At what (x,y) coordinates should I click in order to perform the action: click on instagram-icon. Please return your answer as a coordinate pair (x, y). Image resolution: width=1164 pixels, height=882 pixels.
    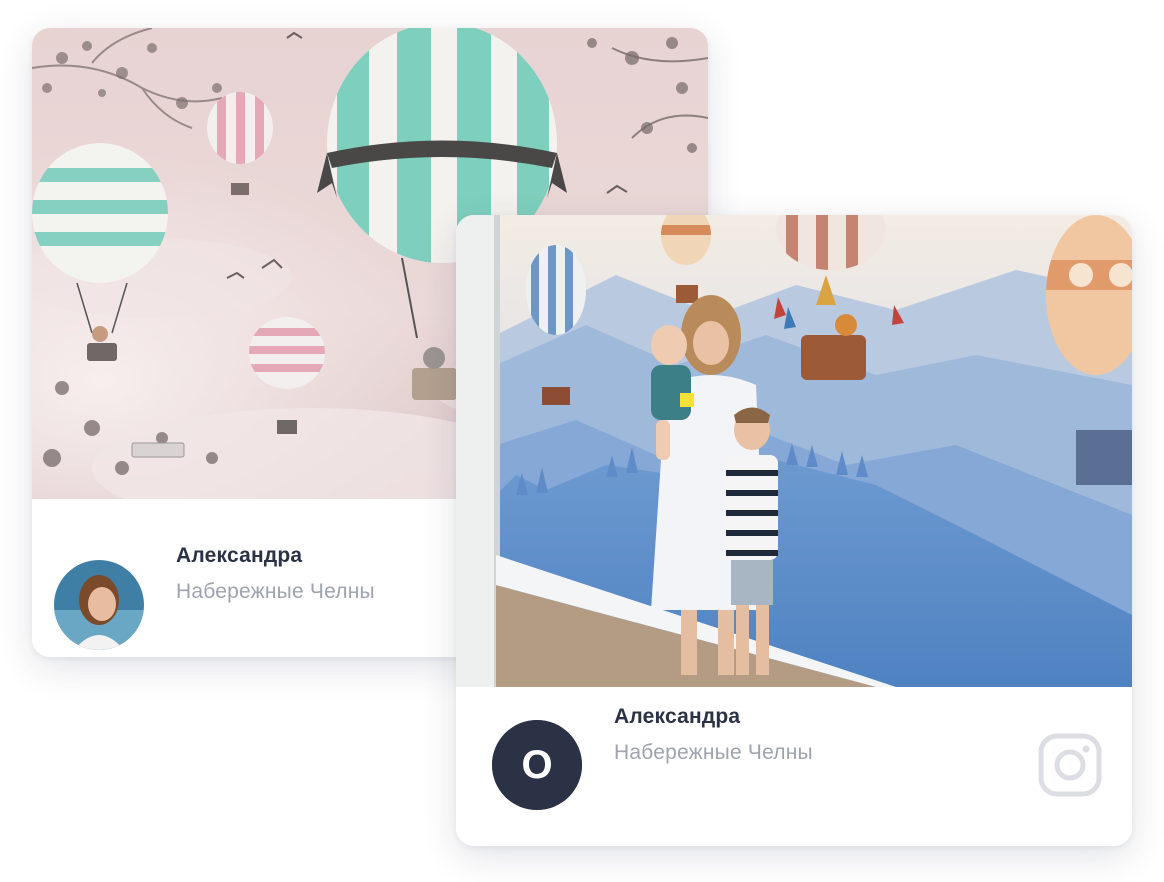
    Looking at the image, I should click on (1070, 765).